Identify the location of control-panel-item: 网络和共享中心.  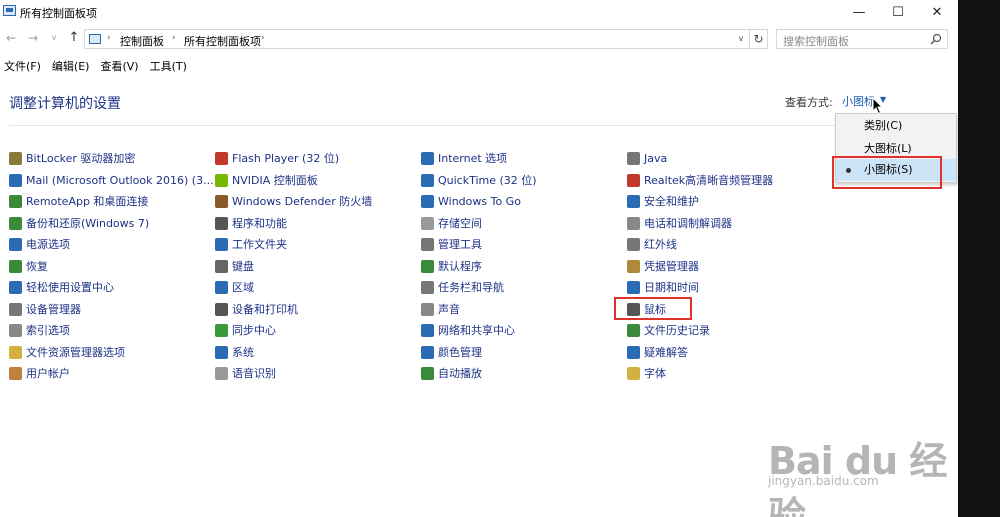
(468, 330).